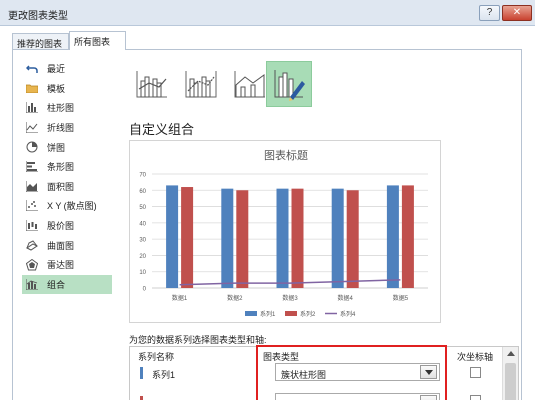 The width and height of the screenshot is (535, 400). I want to click on sidebar-item-line: 折线图, so click(67, 128).